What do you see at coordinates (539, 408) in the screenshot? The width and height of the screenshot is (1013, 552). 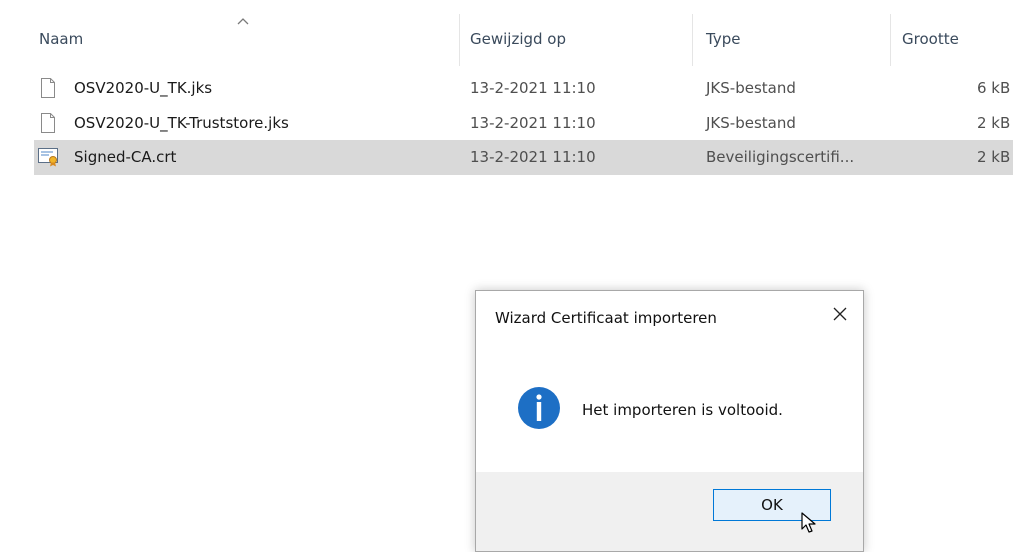 I see `info-icon` at bounding box center [539, 408].